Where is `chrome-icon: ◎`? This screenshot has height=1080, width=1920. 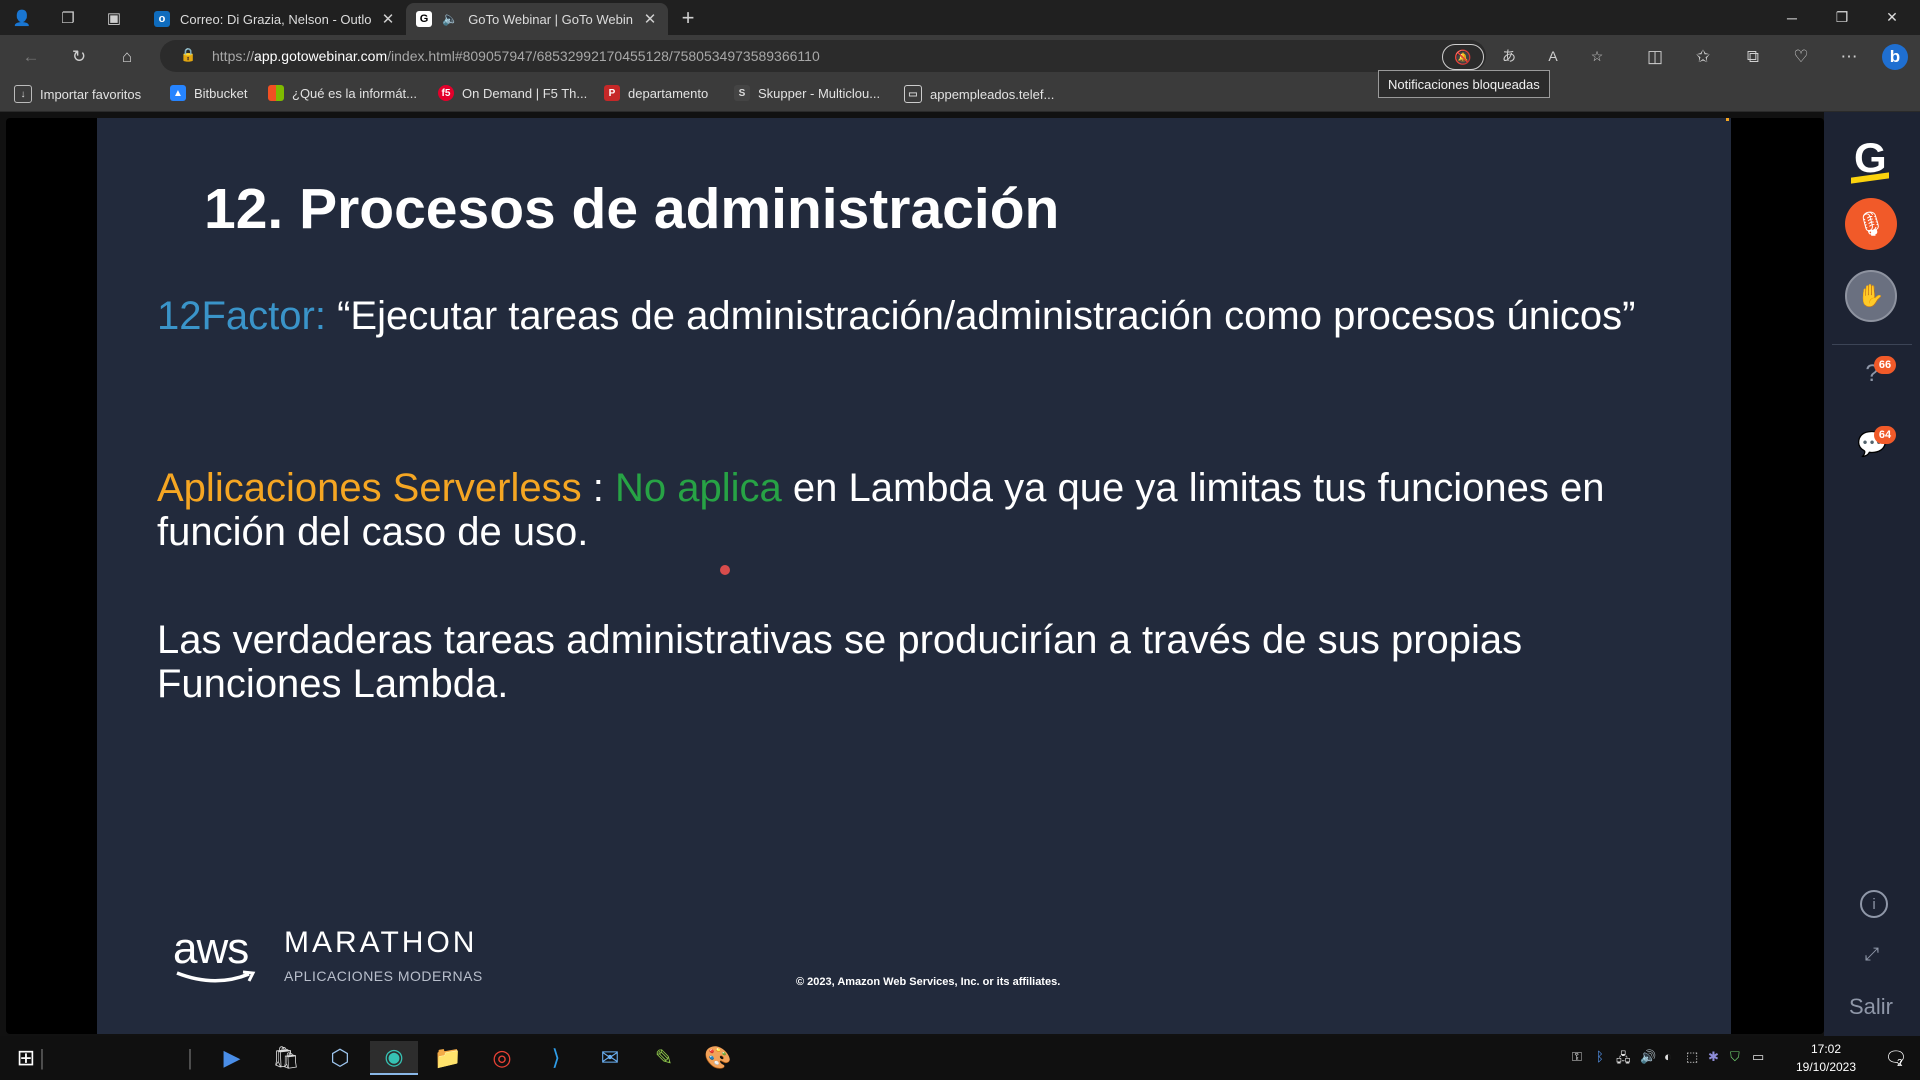 chrome-icon: ◎ is located at coordinates (502, 1058).